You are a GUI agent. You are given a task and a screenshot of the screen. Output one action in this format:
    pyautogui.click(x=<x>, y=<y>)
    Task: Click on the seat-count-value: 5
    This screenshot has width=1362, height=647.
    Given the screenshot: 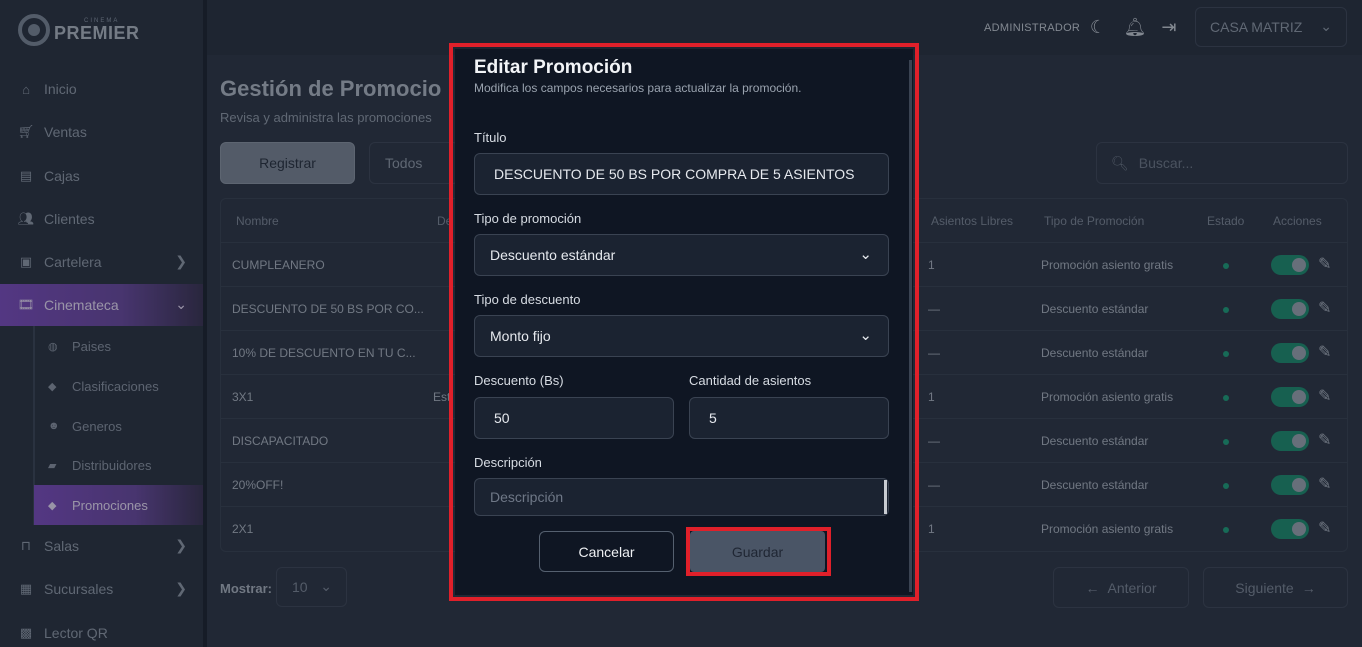 What is the action you would take?
    pyautogui.click(x=713, y=418)
    